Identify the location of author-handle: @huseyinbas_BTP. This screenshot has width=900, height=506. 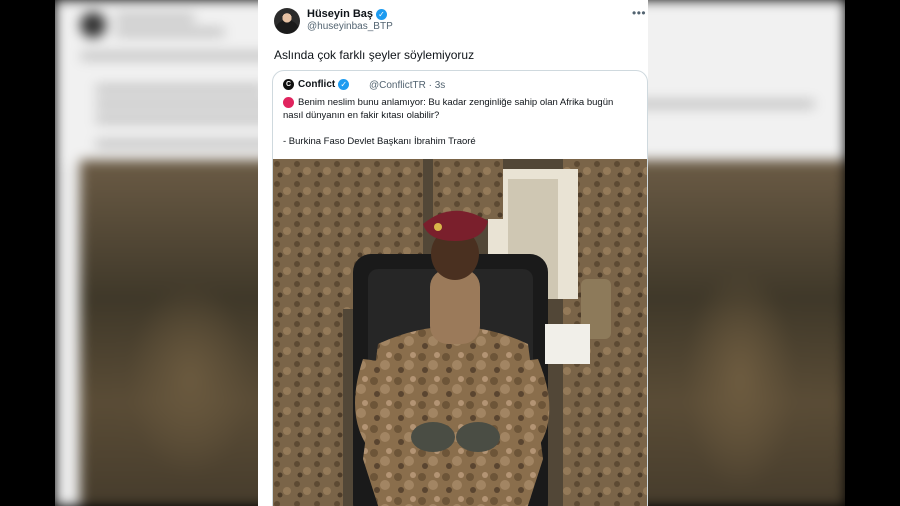
(350, 26).